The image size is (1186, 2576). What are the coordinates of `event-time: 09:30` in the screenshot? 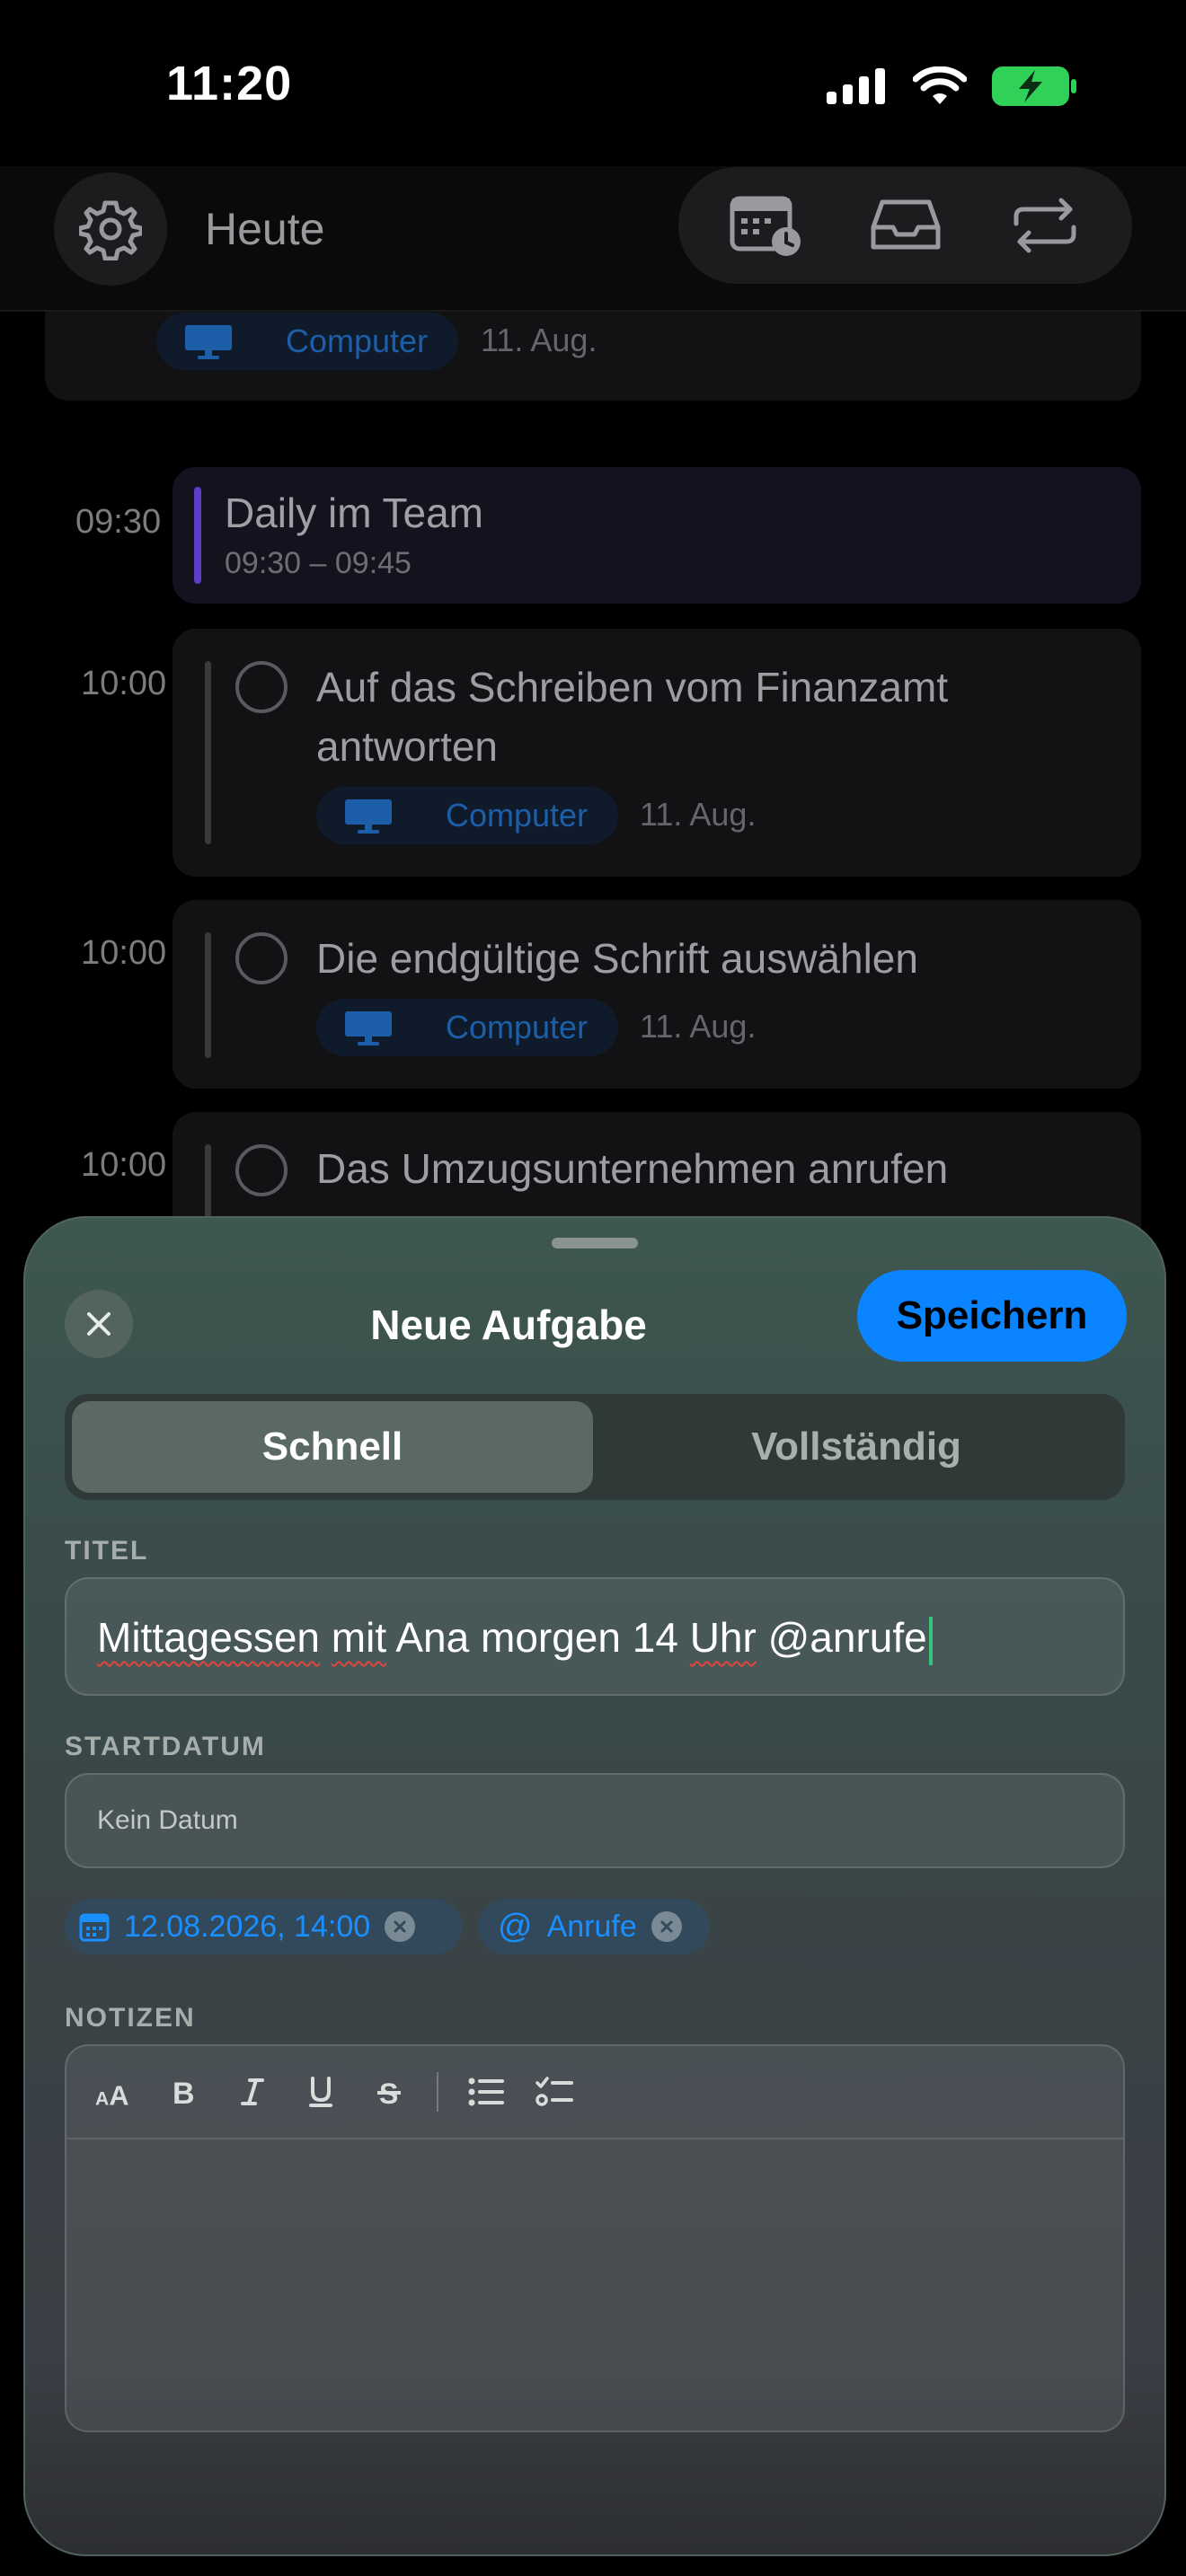 It's located at (118, 522).